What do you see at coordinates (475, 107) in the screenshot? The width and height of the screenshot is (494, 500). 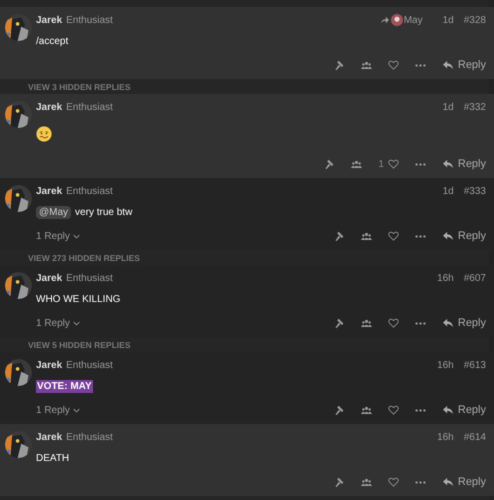 I see `post-number: #332` at bounding box center [475, 107].